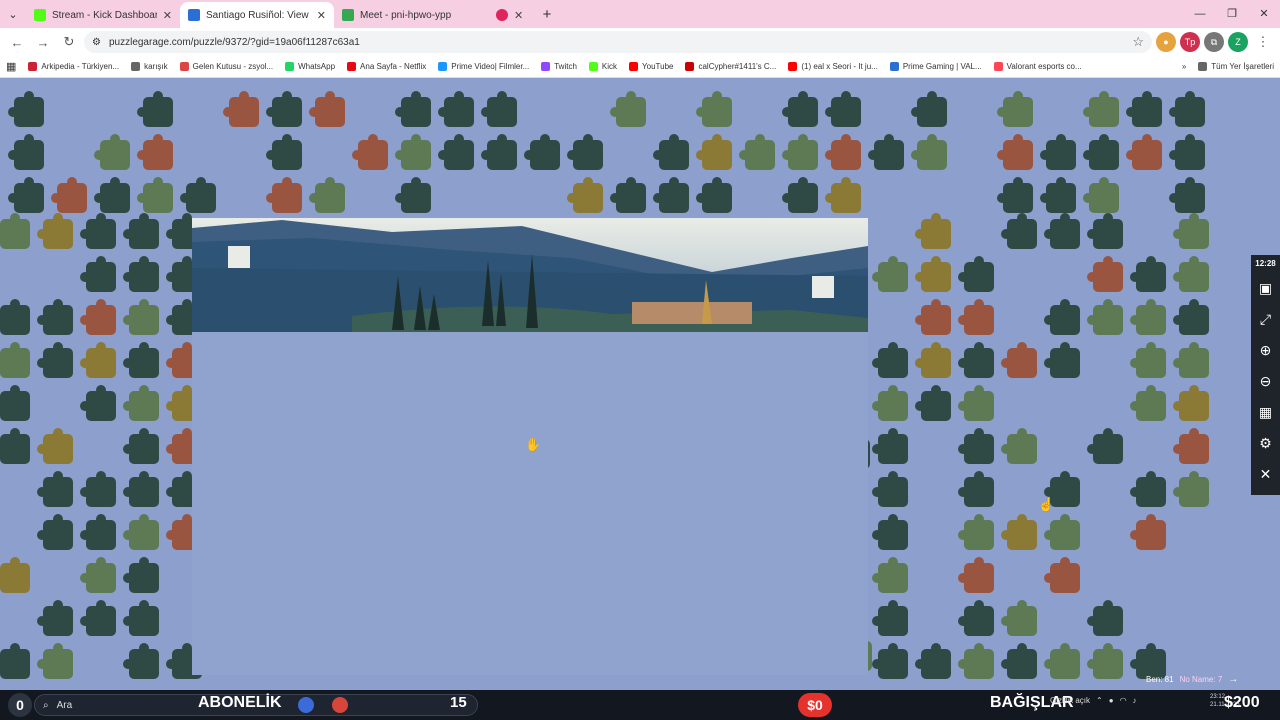 Image resolution: width=1280 pixels, height=720 pixels. I want to click on close-icon: ✕, so click(1266, 474).